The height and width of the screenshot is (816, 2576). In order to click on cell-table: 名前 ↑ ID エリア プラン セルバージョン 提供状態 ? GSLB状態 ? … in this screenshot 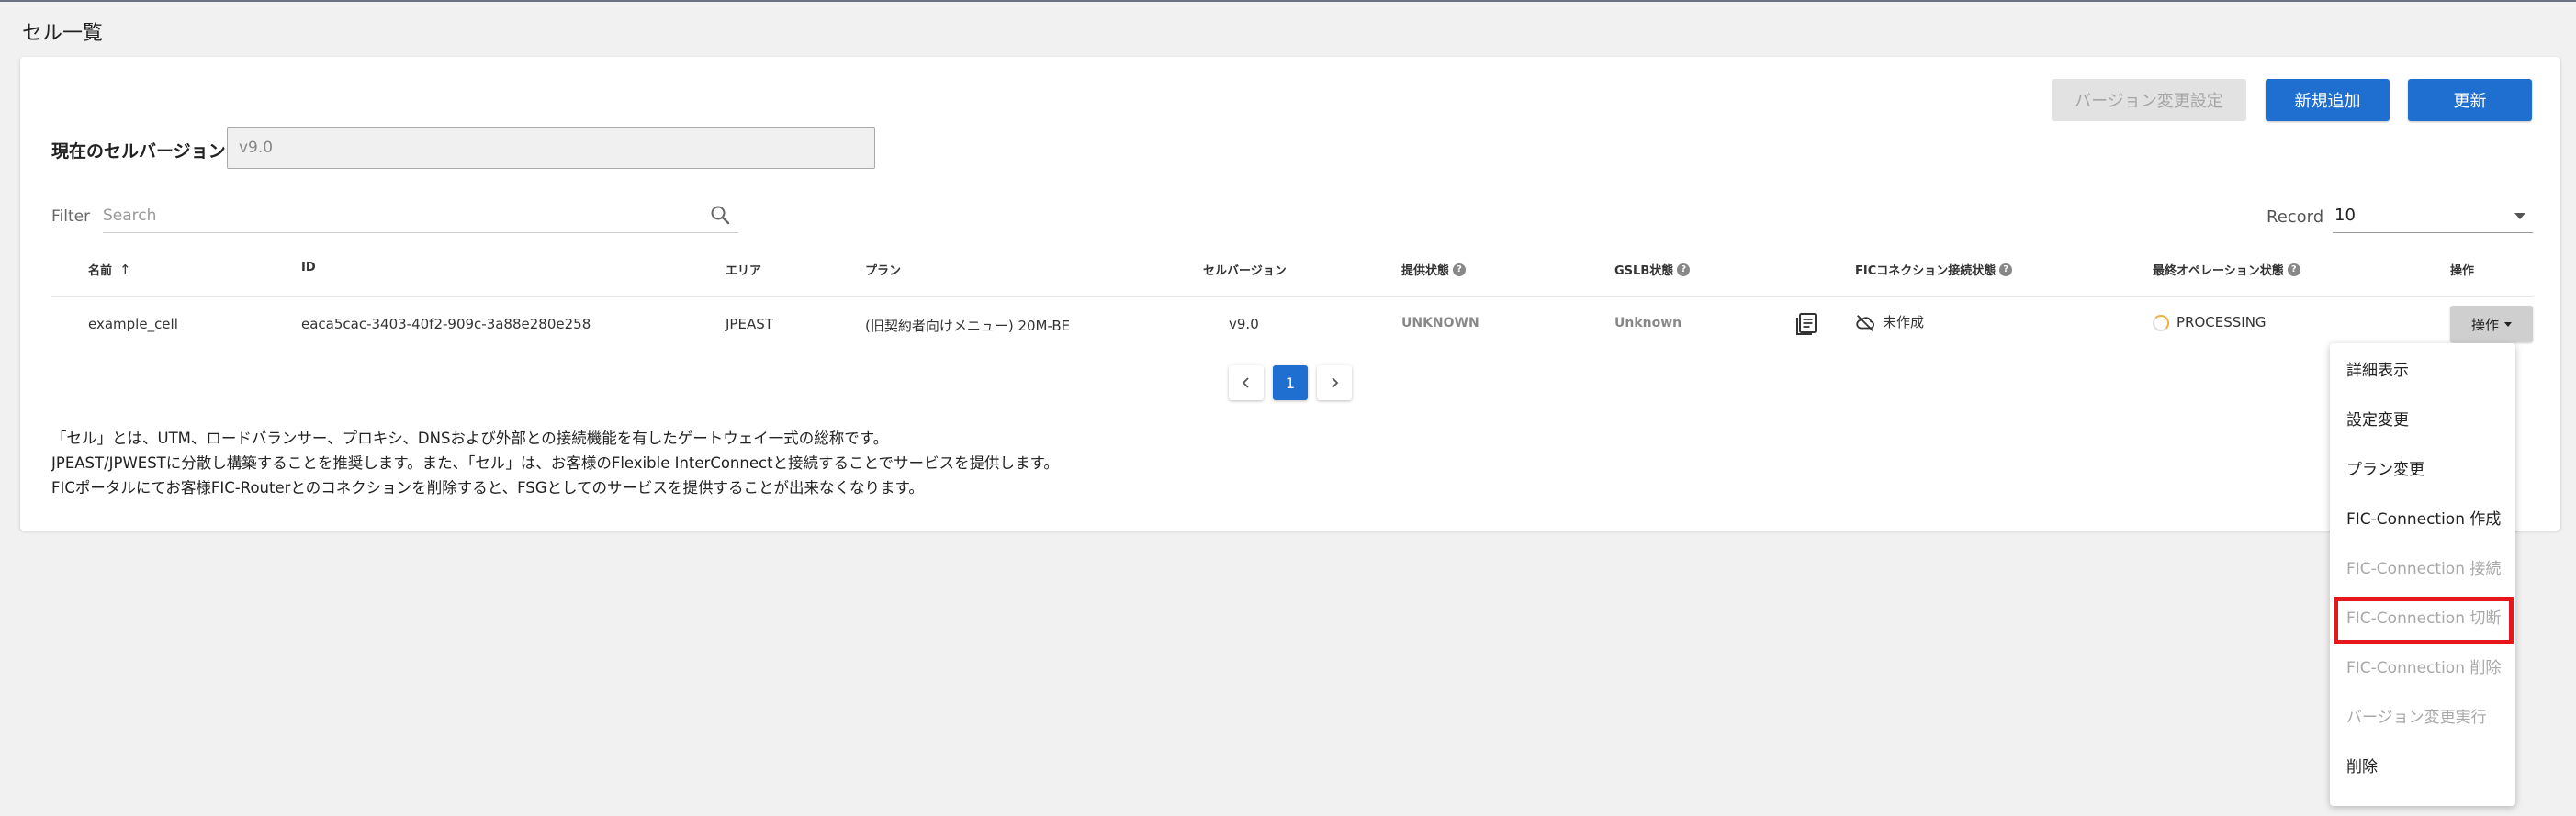, I will do `click(1292, 295)`.